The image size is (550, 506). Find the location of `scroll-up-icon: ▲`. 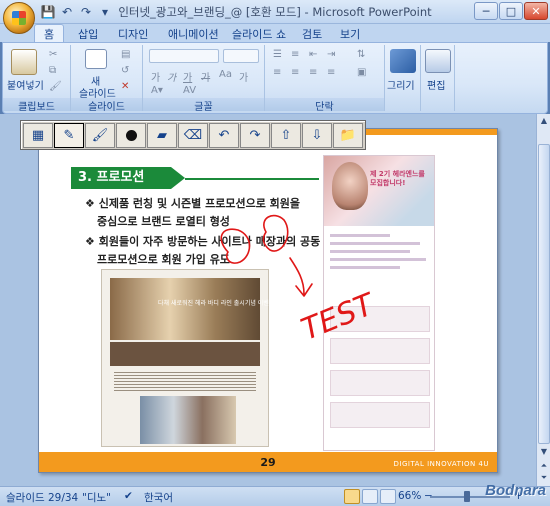

scroll-up-icon: ▲ is located at coordinates (544, 121).